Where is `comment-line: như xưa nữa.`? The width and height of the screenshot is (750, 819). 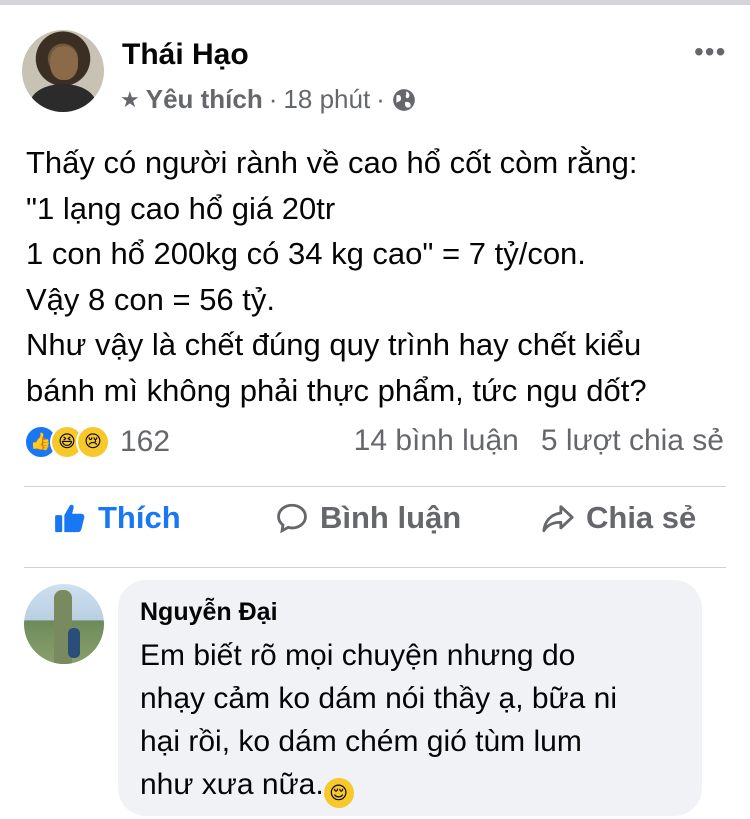 comment-line: như xưa nữa. is located at coordinates (232, 784).